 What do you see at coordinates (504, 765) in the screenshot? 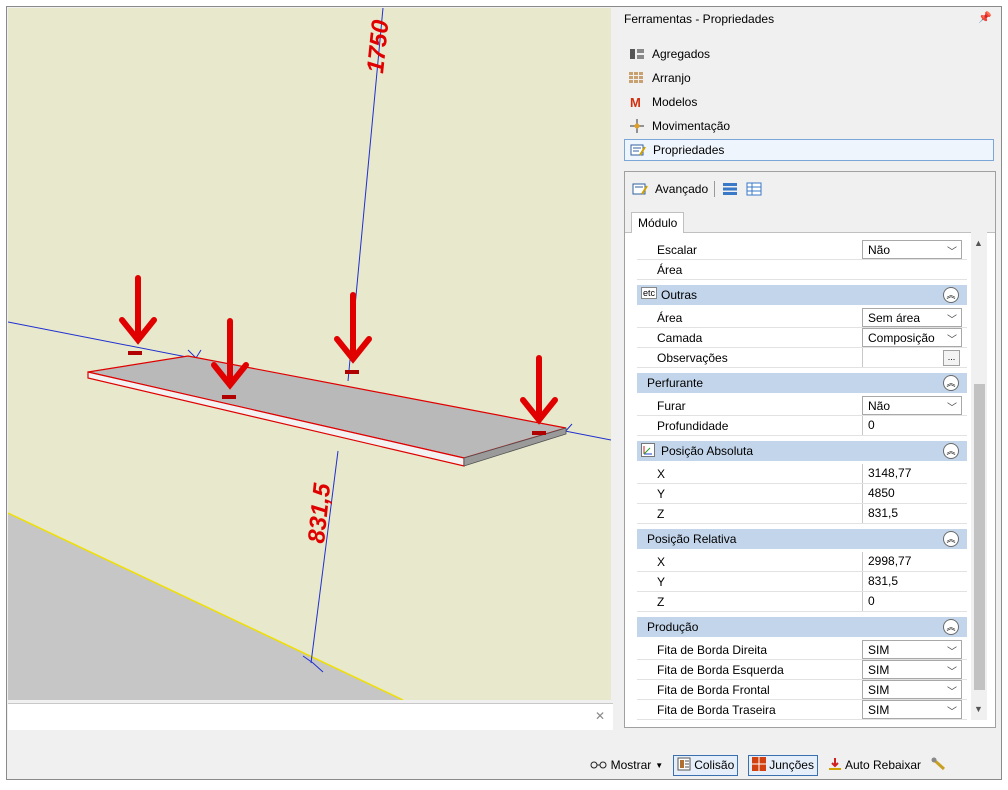
I see `status-bar: Mostrar ▼ Colisão Junções Auto Rebaixar` at bounding box center [504, 765].